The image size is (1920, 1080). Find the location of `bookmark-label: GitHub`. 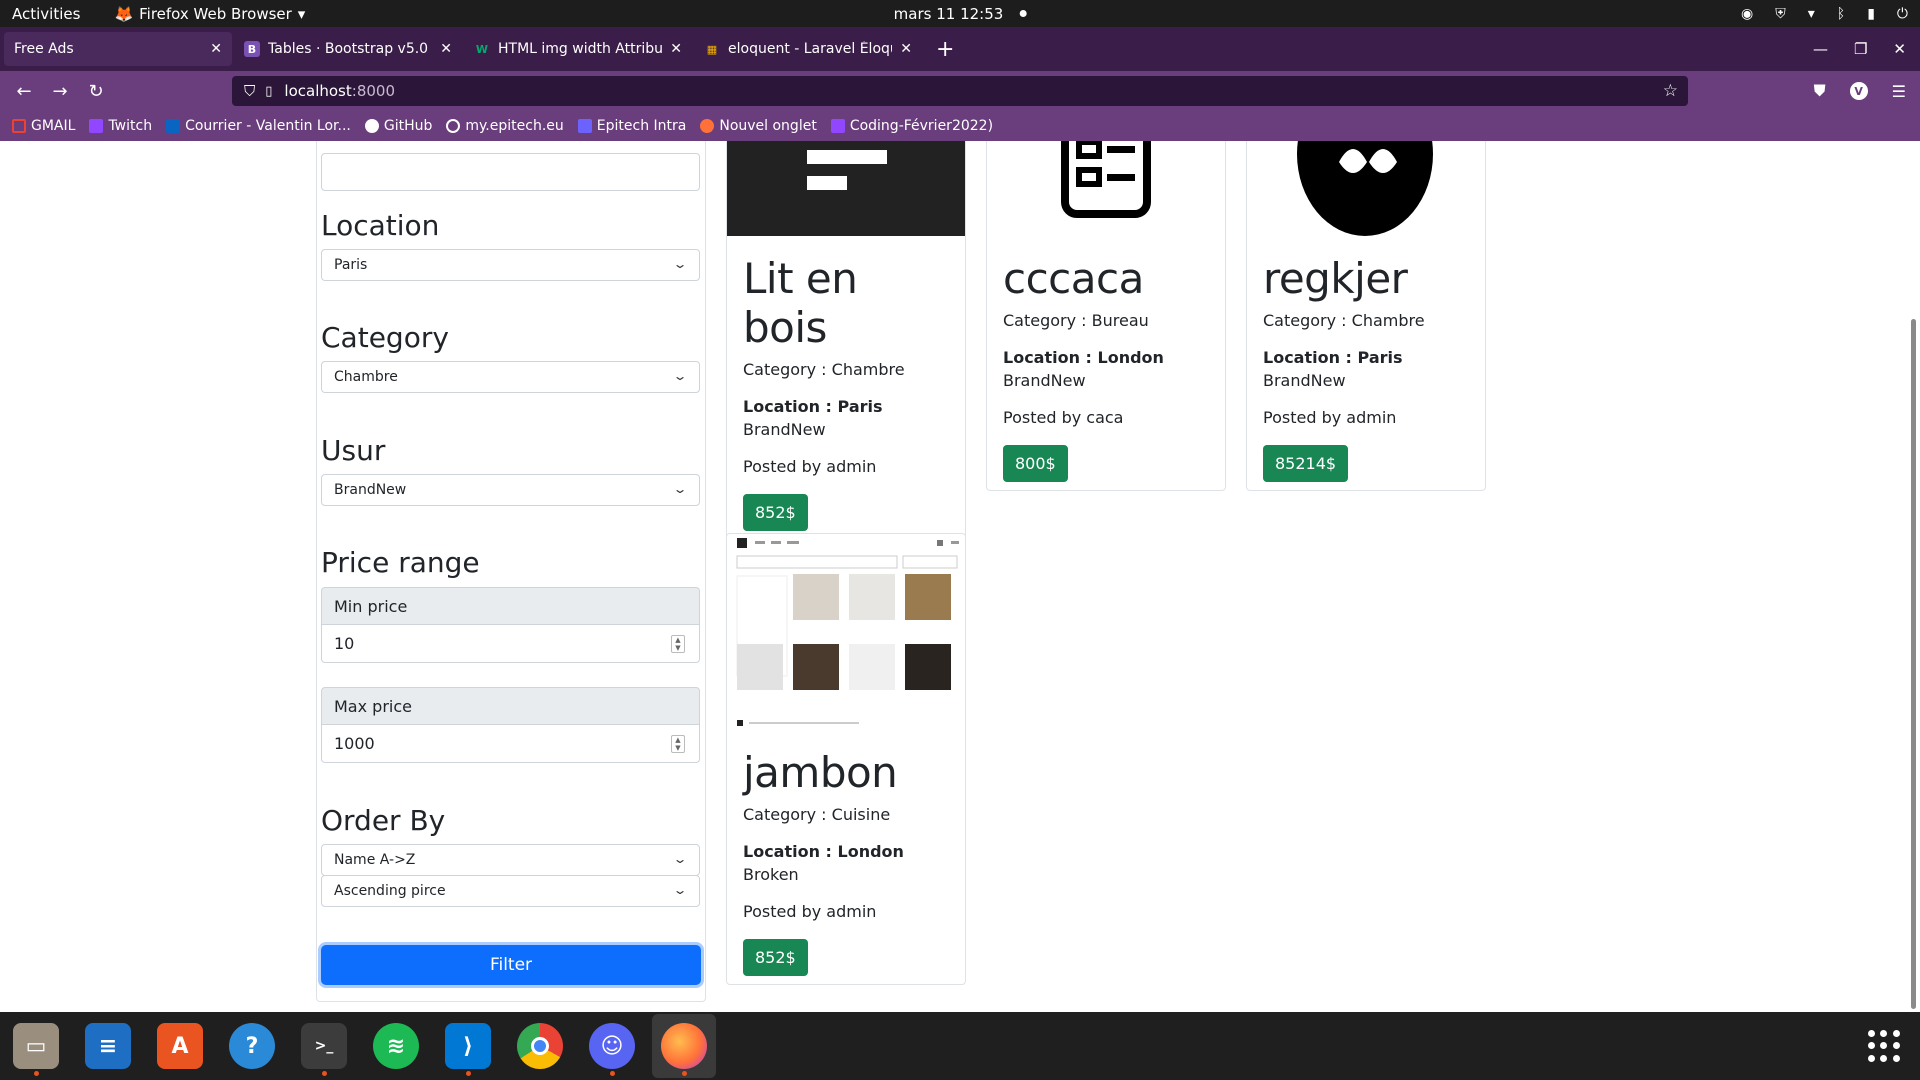

bookmark-label: GitHub is located at coordinates (408, 126).